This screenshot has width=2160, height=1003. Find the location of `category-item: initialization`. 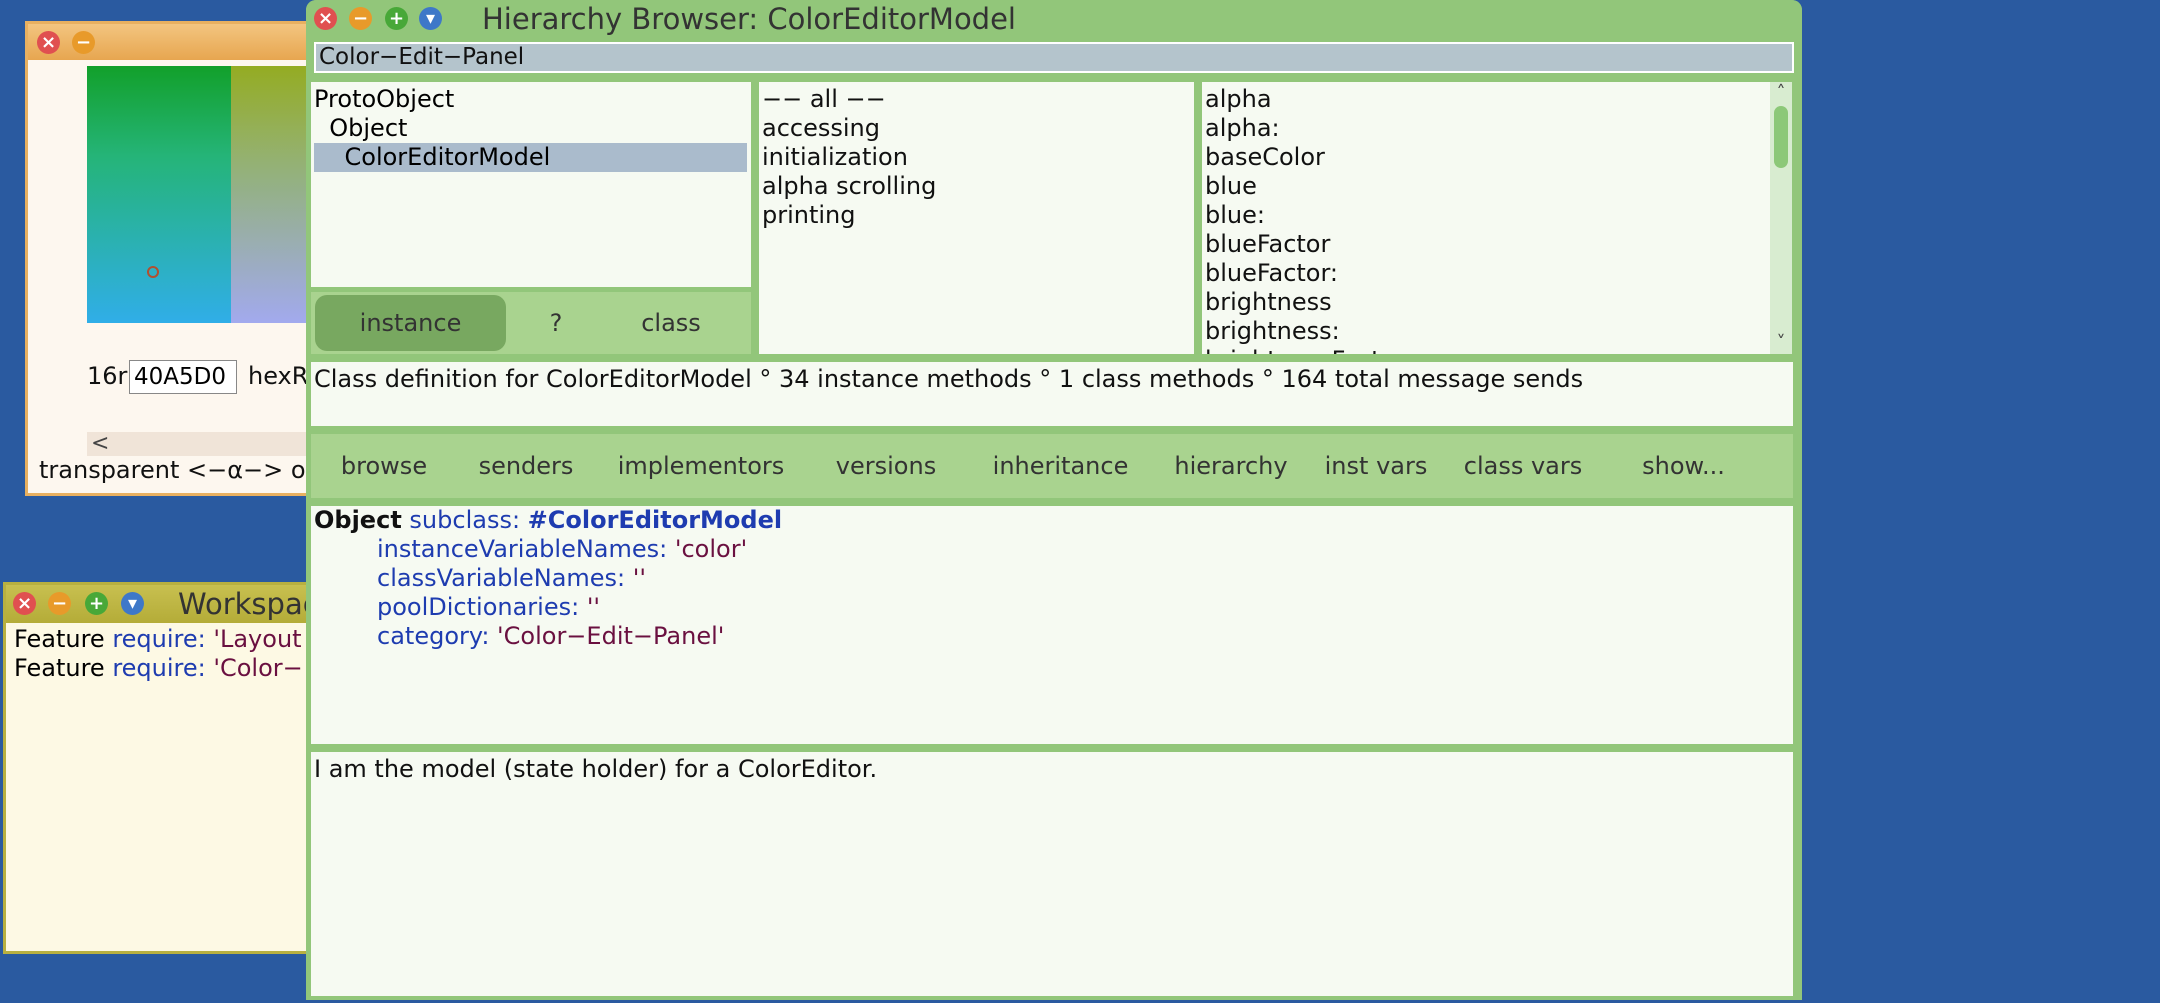

category-item: initialization is located at coordinates (978, 157).